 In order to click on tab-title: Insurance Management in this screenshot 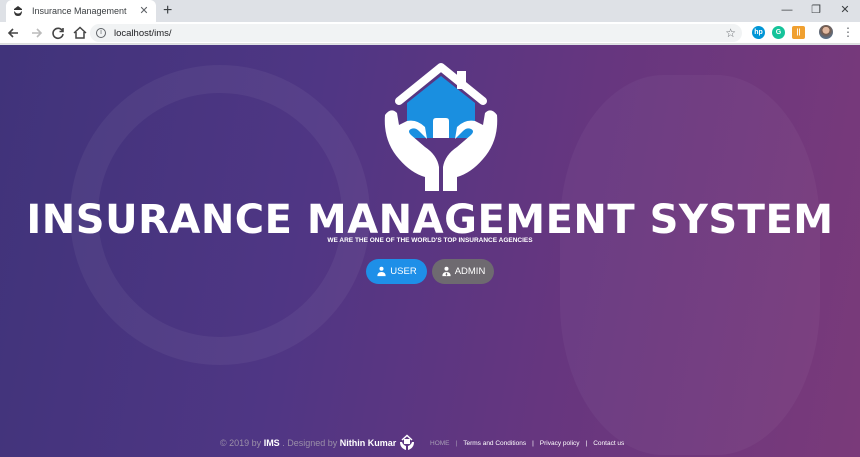, I will do `click(79, 11)`.